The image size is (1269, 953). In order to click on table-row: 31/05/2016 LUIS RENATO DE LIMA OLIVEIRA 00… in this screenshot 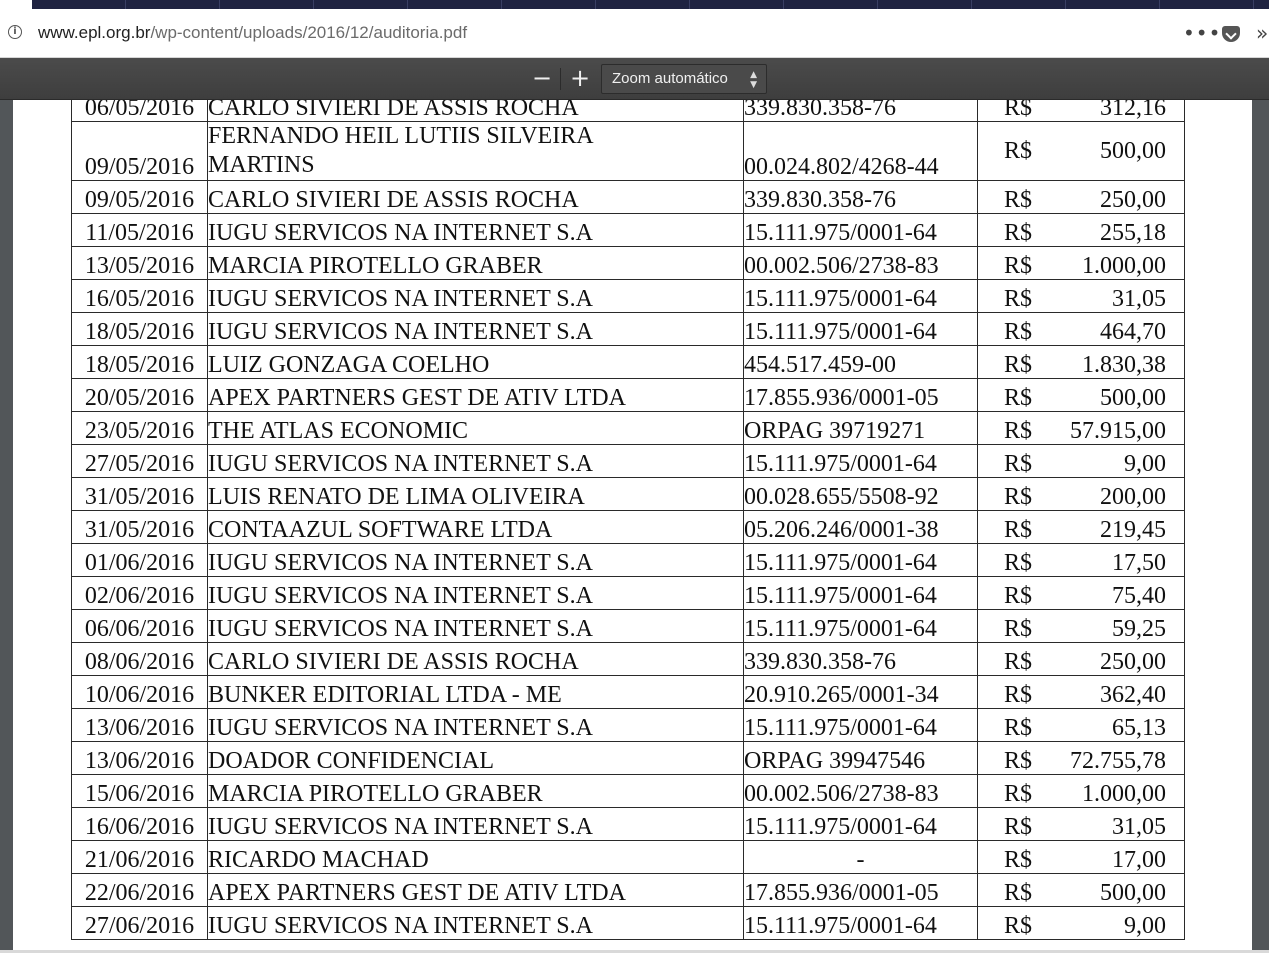, I will do `click(628, 494)`.